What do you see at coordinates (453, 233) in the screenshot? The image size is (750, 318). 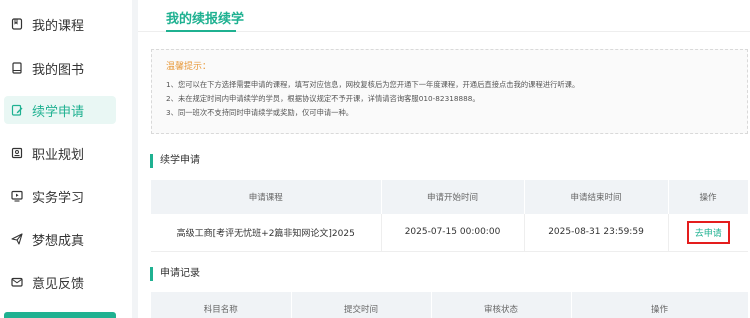 I see `start-time-cell: 2025-07-15 00:00:00` at bounding box center [453, 233].